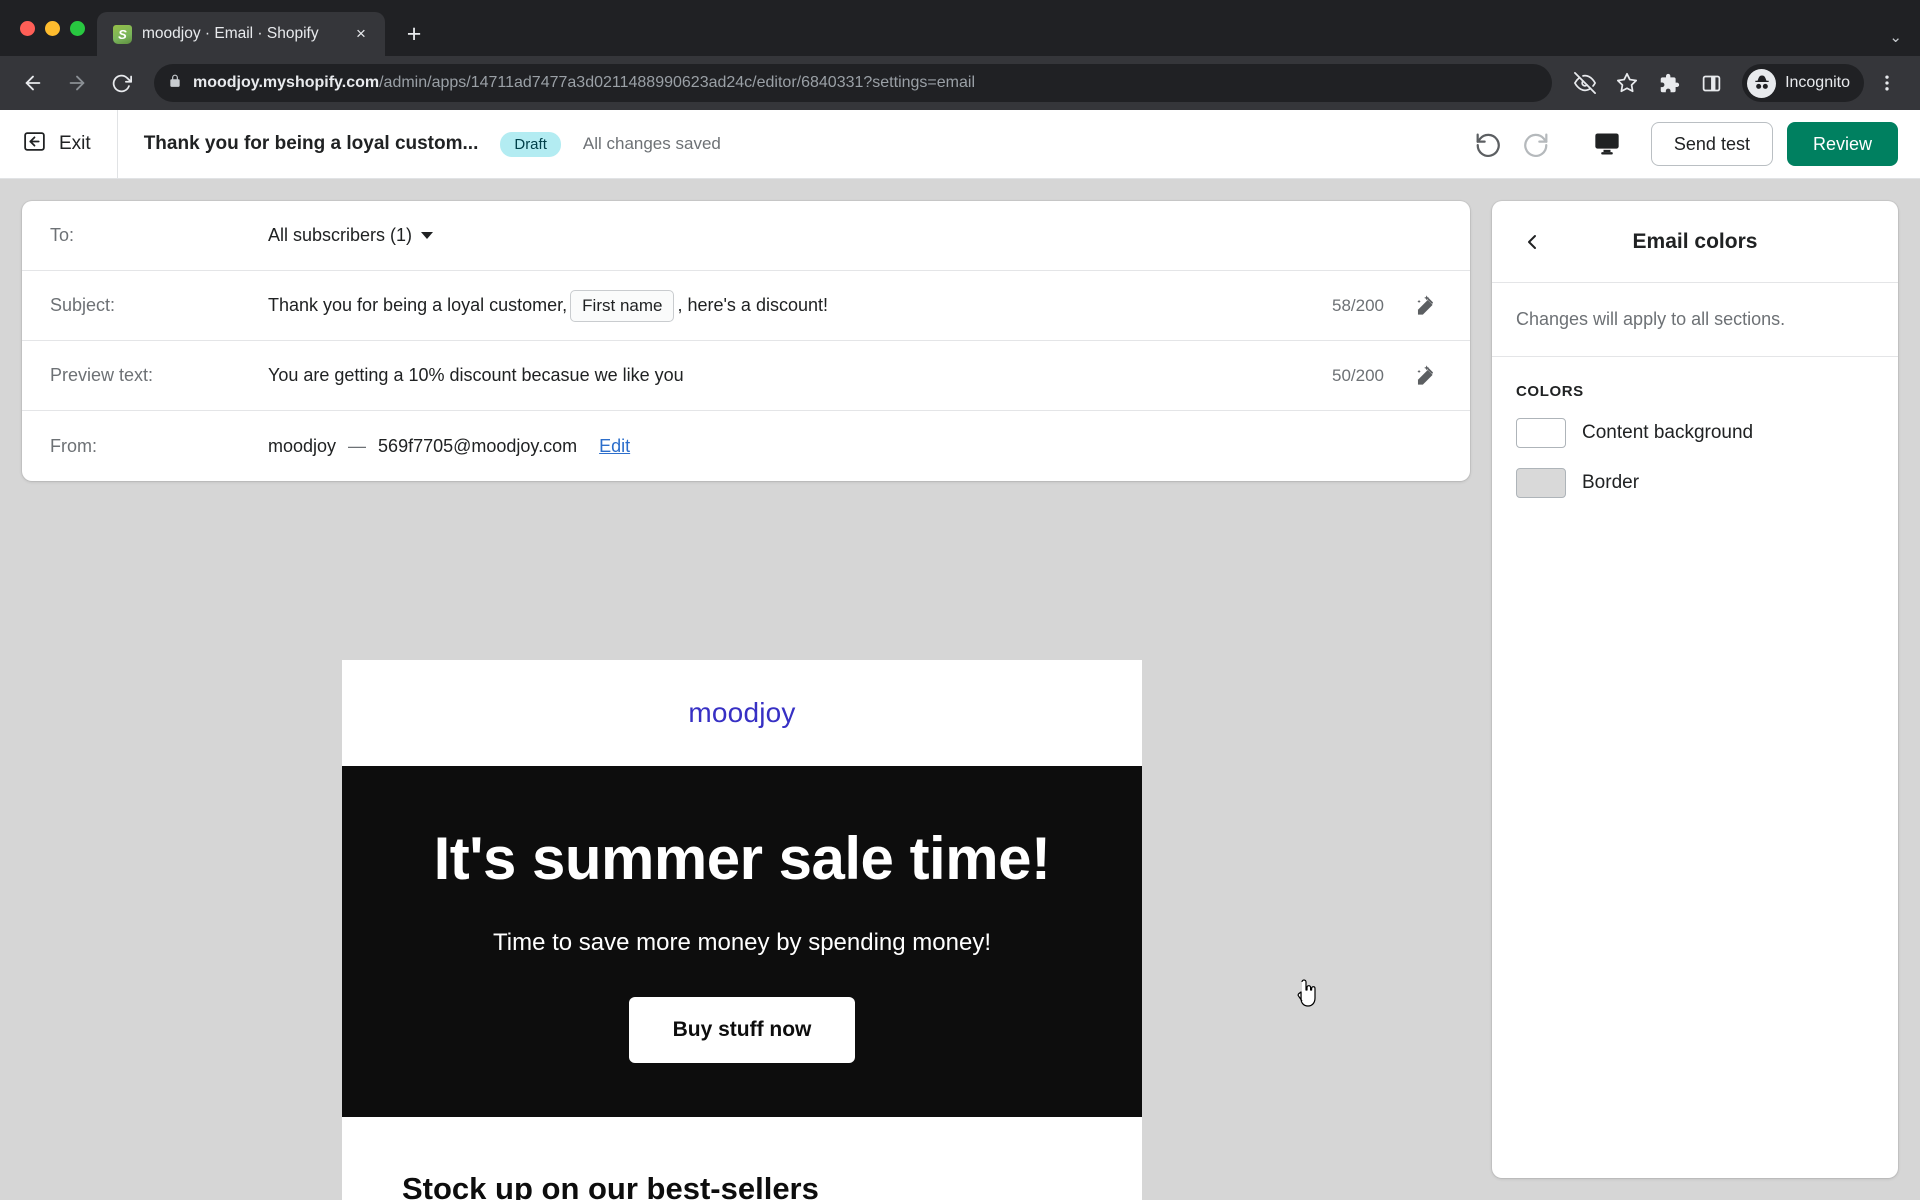  What do you see at coordinates (58, 144) in the screenshot?
I see `exit-button: Exit` at bounding box center [58, 144].